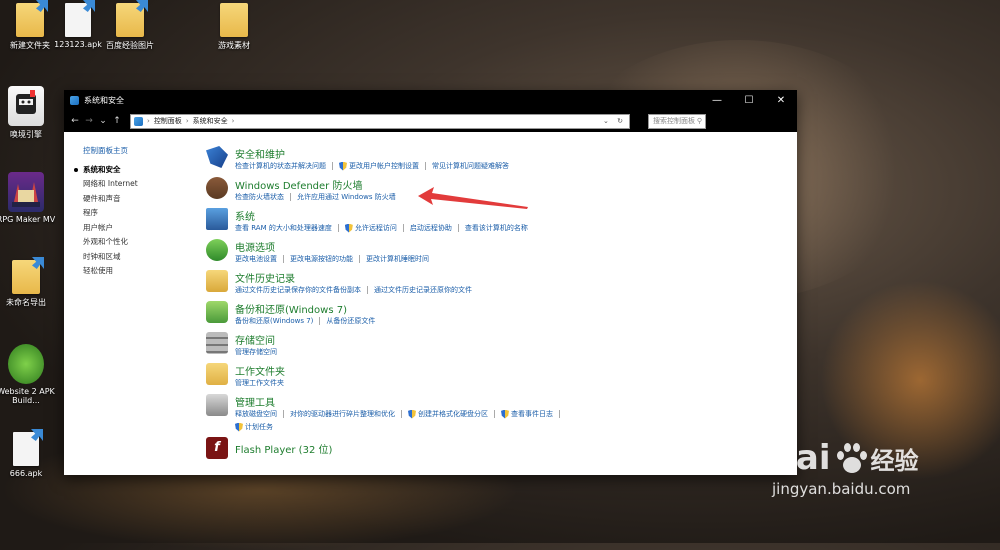  What do you see at coordinates (841, 489) in the screenshot?
I see `watermark-url: jingyan.baidu.com` at bounding box center [841, 489].